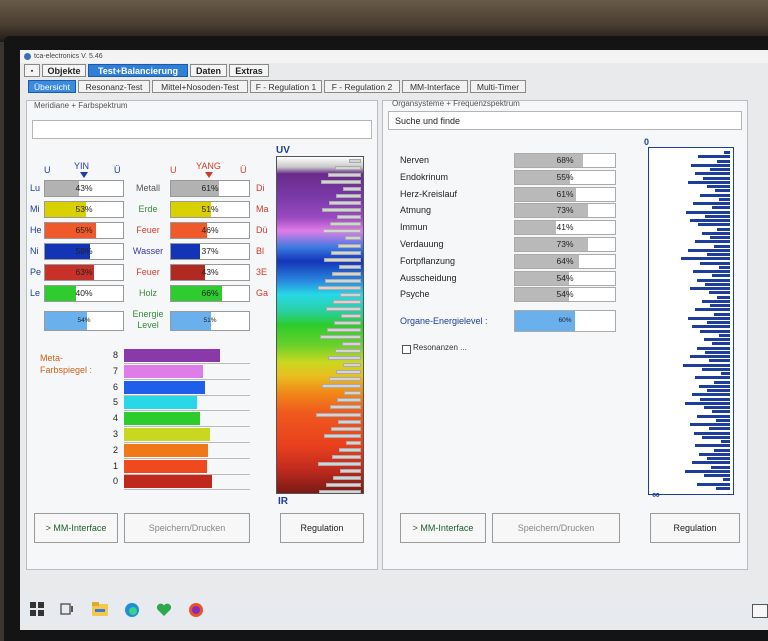  I want to click on subtab-mm-interface: MM-Interface, so click(435, 86).